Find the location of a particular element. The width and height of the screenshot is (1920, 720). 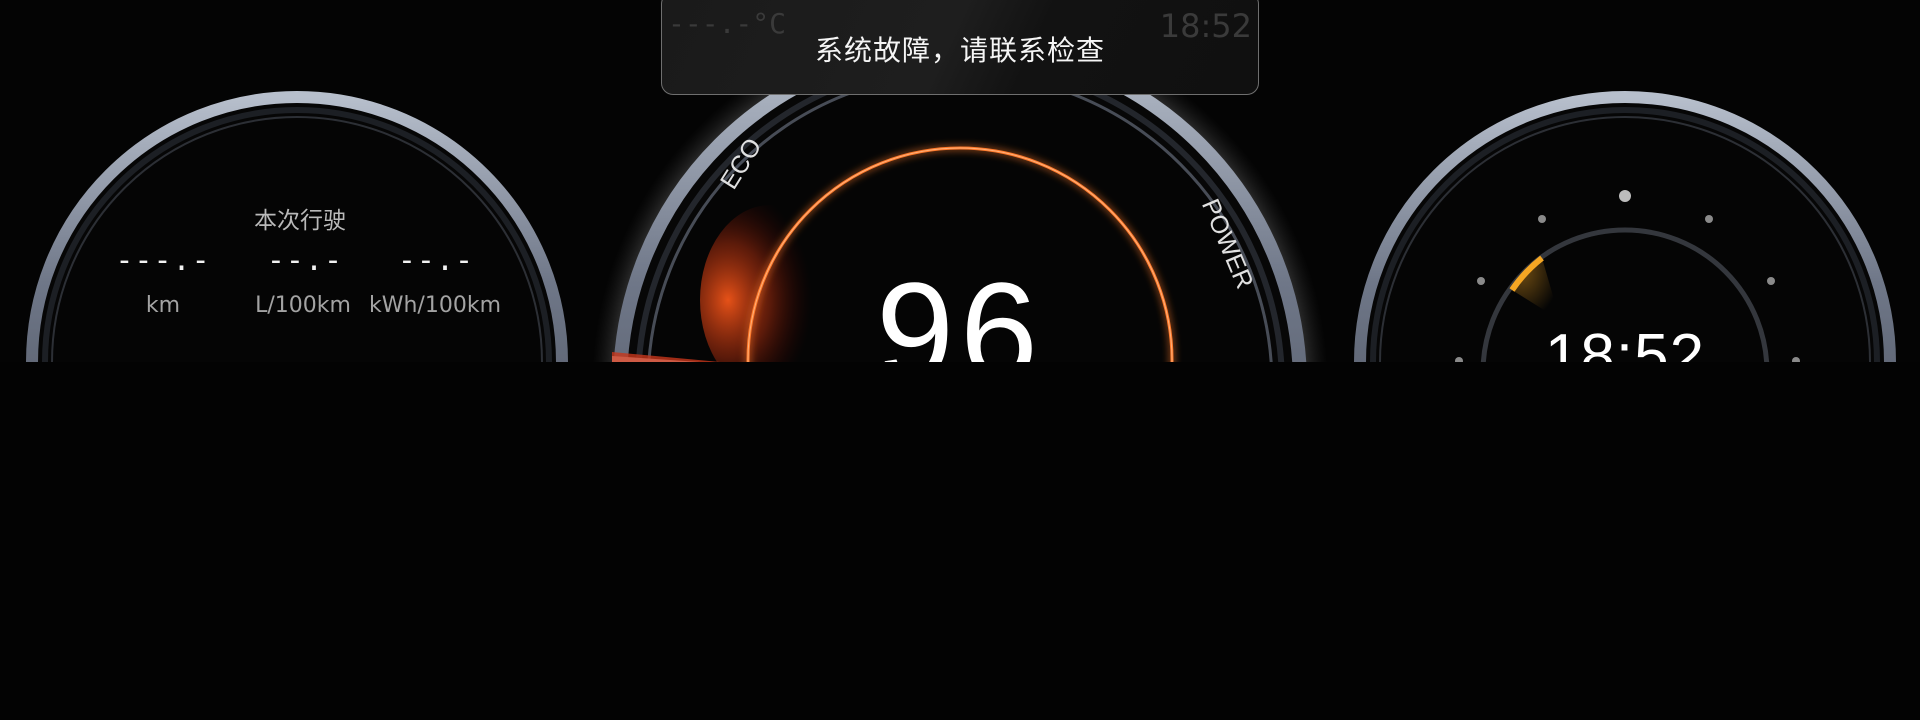

fault-alert-banner: ---.-°C 18:52 系统故障，请联系检查 is located at coordinates (960, 47).